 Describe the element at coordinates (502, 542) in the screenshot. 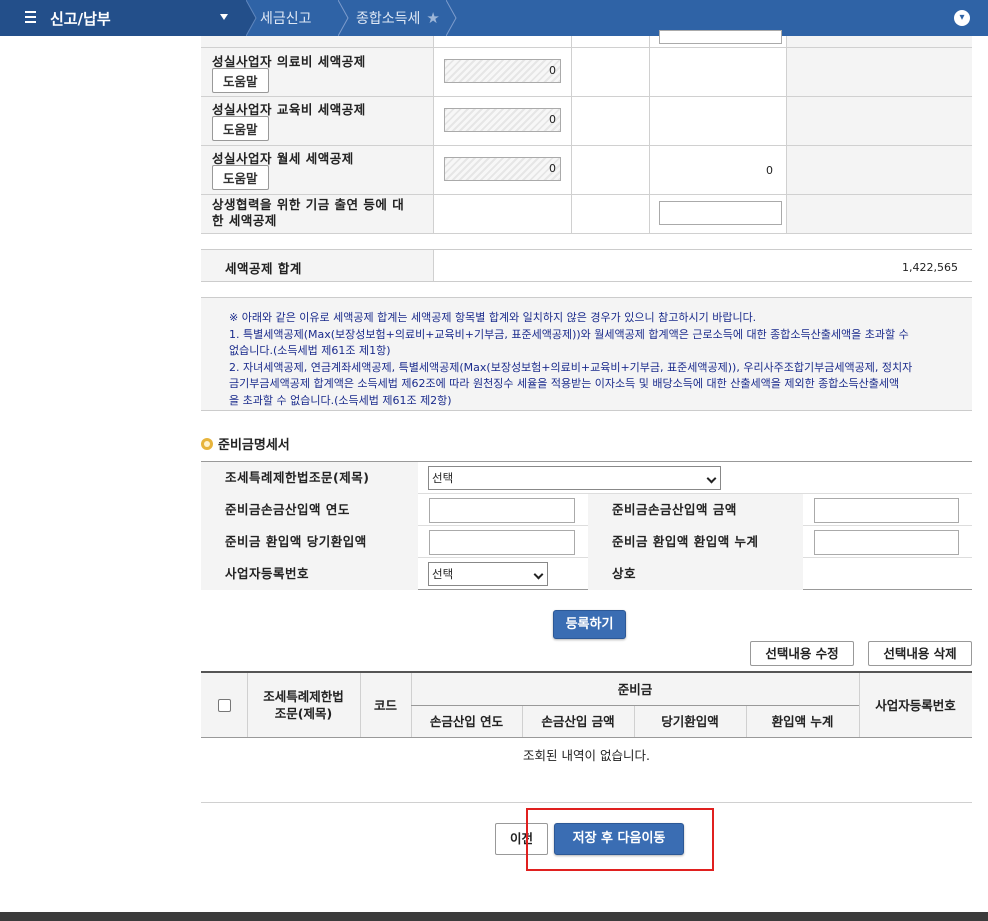

I see `current-refund-input` at that location.